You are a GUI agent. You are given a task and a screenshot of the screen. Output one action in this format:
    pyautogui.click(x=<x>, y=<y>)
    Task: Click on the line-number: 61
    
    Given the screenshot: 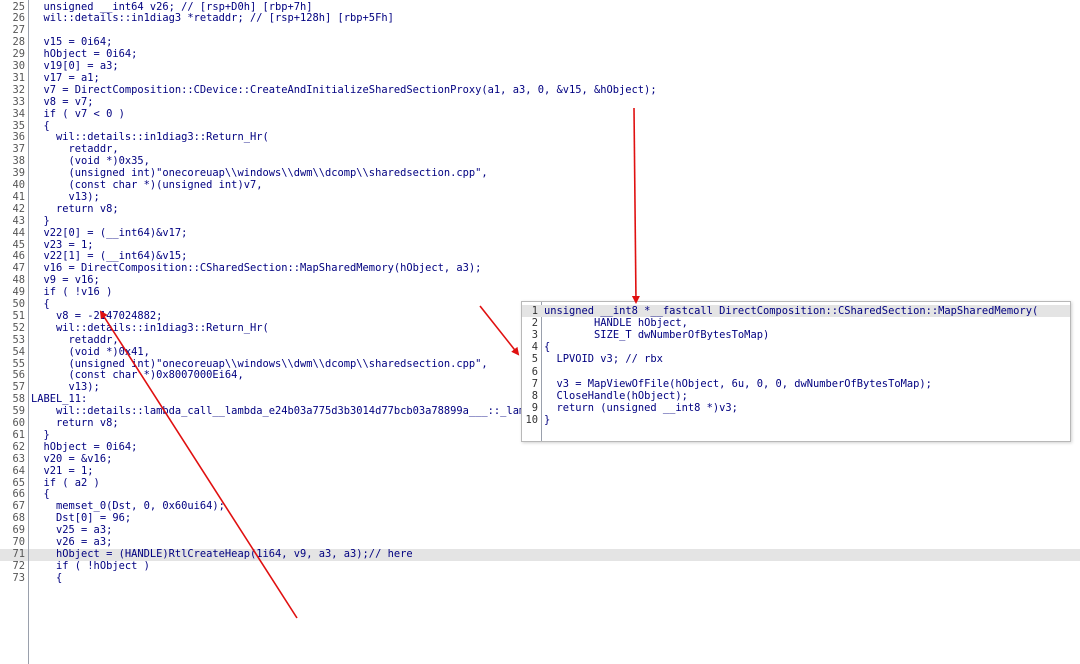 What is the action you would take?
    pyautogui.click(x=18, y=434)
    